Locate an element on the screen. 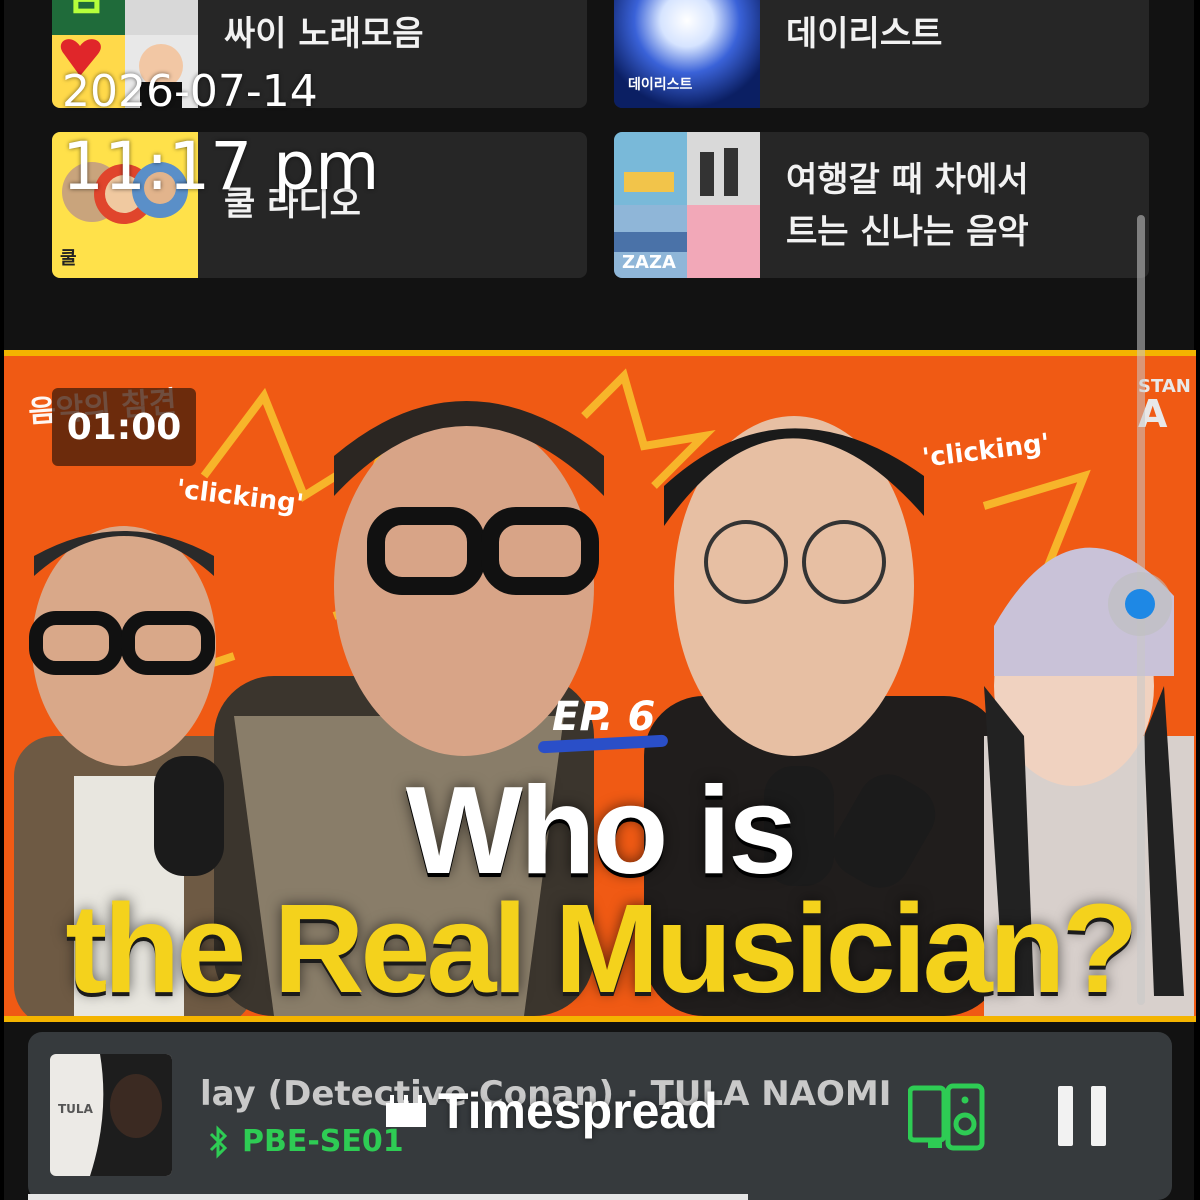 The height and width of the screenshot is (1200, 1200). playlist-thumbnail: ZAZA is located at coordinates (687, 205).